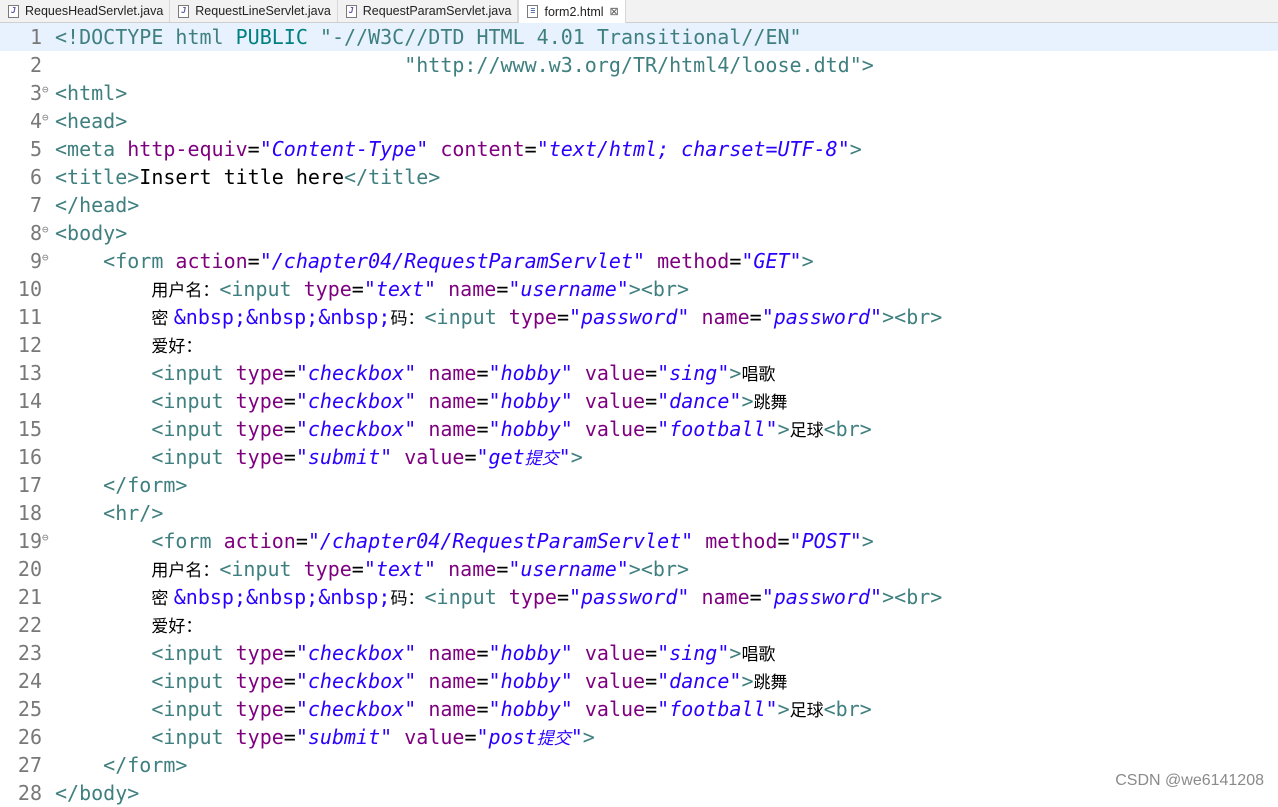 The height and width of the screenshot is (807, 1278). Describe the element at coordinates (128, 346) in the screenshot. I see `code-text: 爱好：` at that location.